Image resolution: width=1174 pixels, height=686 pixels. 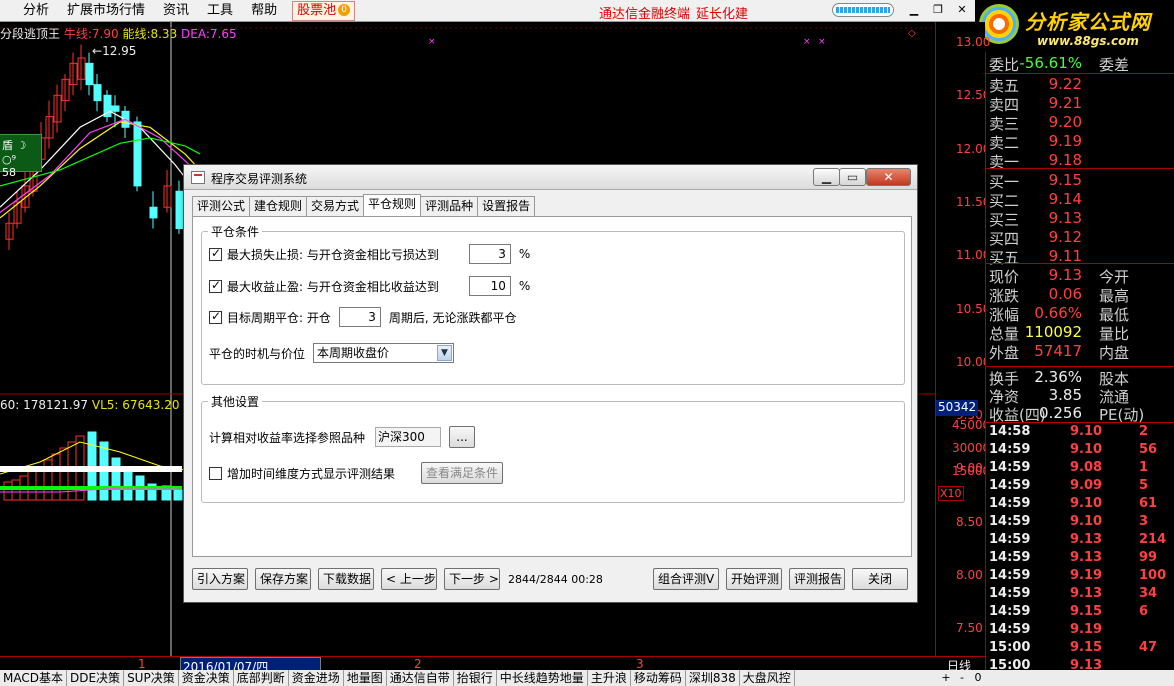 I want to click on tick-price: 9.15, so click(x=1086, y=611).